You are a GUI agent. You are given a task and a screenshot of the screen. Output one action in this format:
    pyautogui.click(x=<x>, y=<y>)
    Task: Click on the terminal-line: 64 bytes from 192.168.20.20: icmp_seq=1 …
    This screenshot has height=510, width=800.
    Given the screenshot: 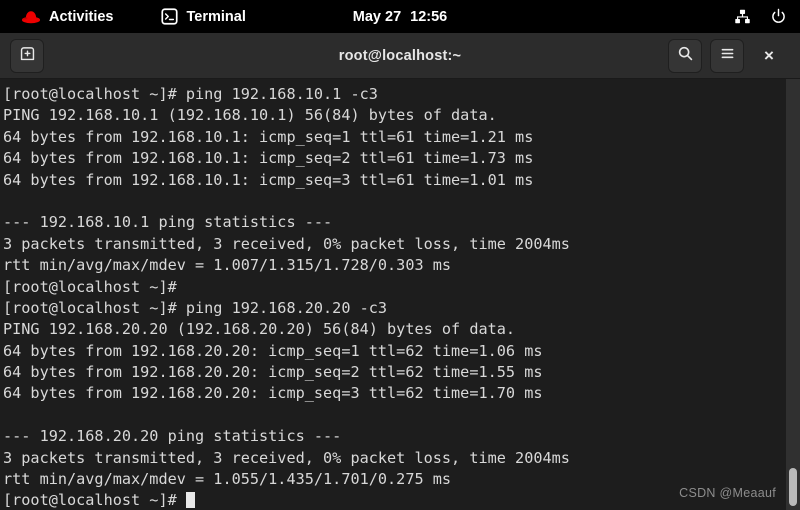 What is the action you would take?
    pyautogui.click(x=273, y=350)
    